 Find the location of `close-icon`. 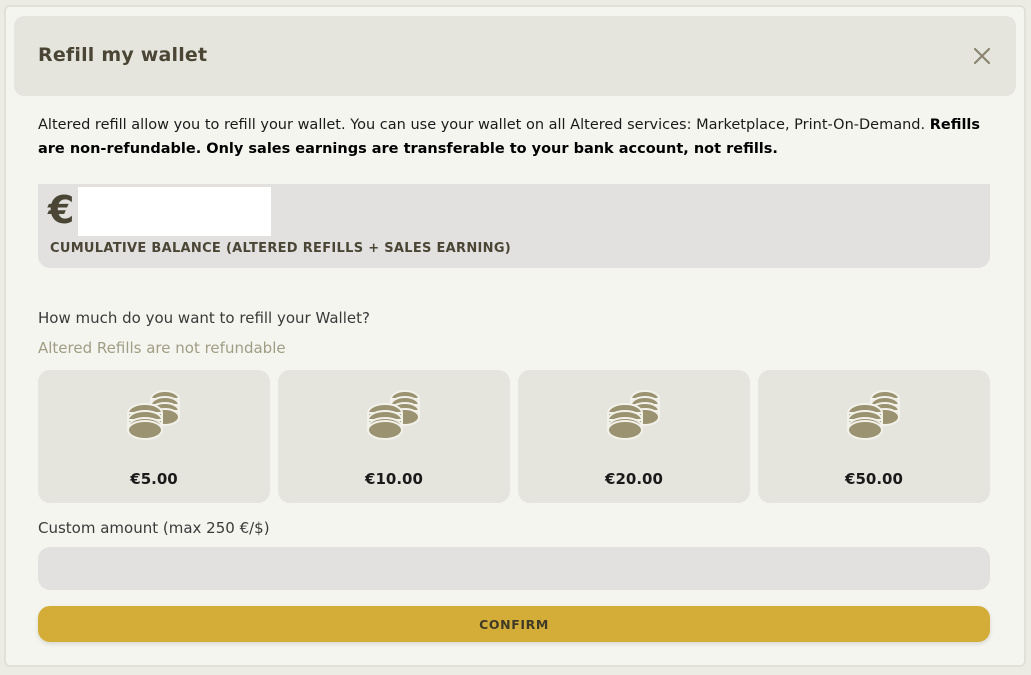

close-icon is located at coordinates (982, 56).